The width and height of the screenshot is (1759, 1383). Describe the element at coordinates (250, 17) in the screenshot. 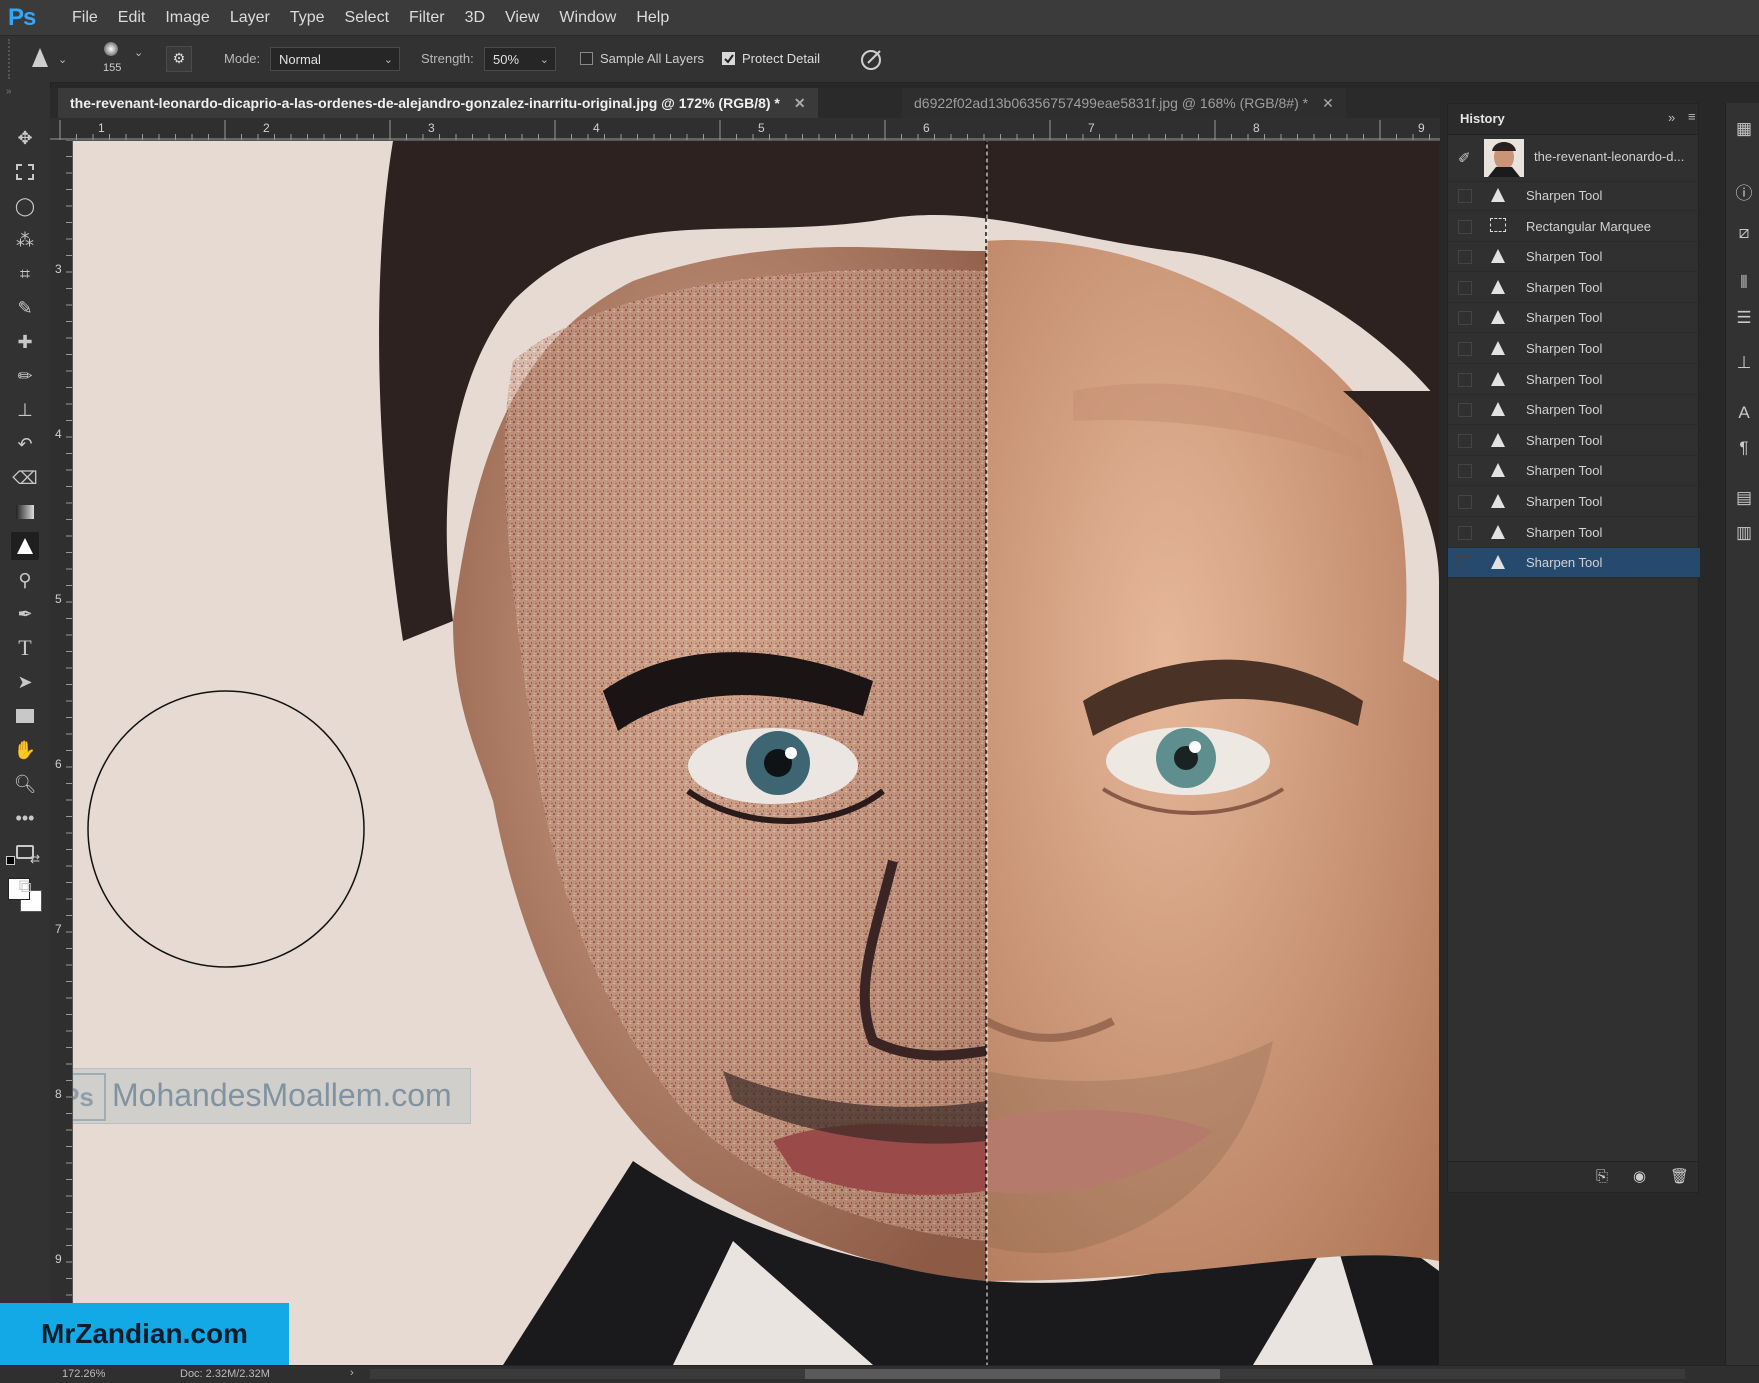

I see `menu-layer: Layer` at that location.